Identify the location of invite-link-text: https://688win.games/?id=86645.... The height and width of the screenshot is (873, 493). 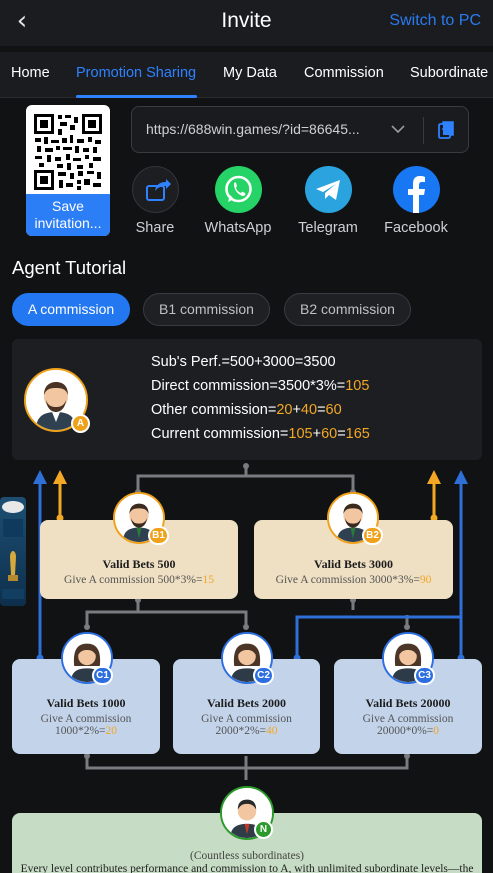
(253, 129).